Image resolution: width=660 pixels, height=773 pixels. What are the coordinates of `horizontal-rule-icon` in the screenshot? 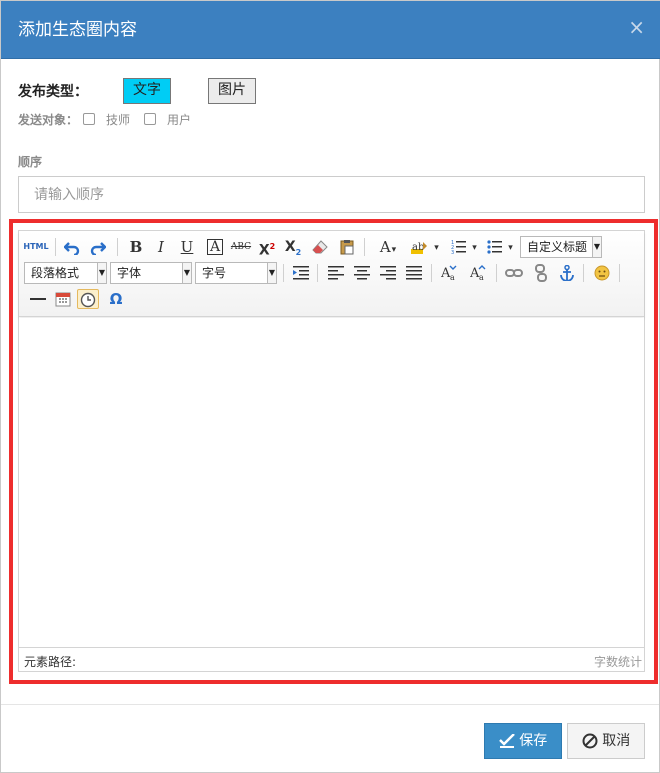 It's located at (38, 299).